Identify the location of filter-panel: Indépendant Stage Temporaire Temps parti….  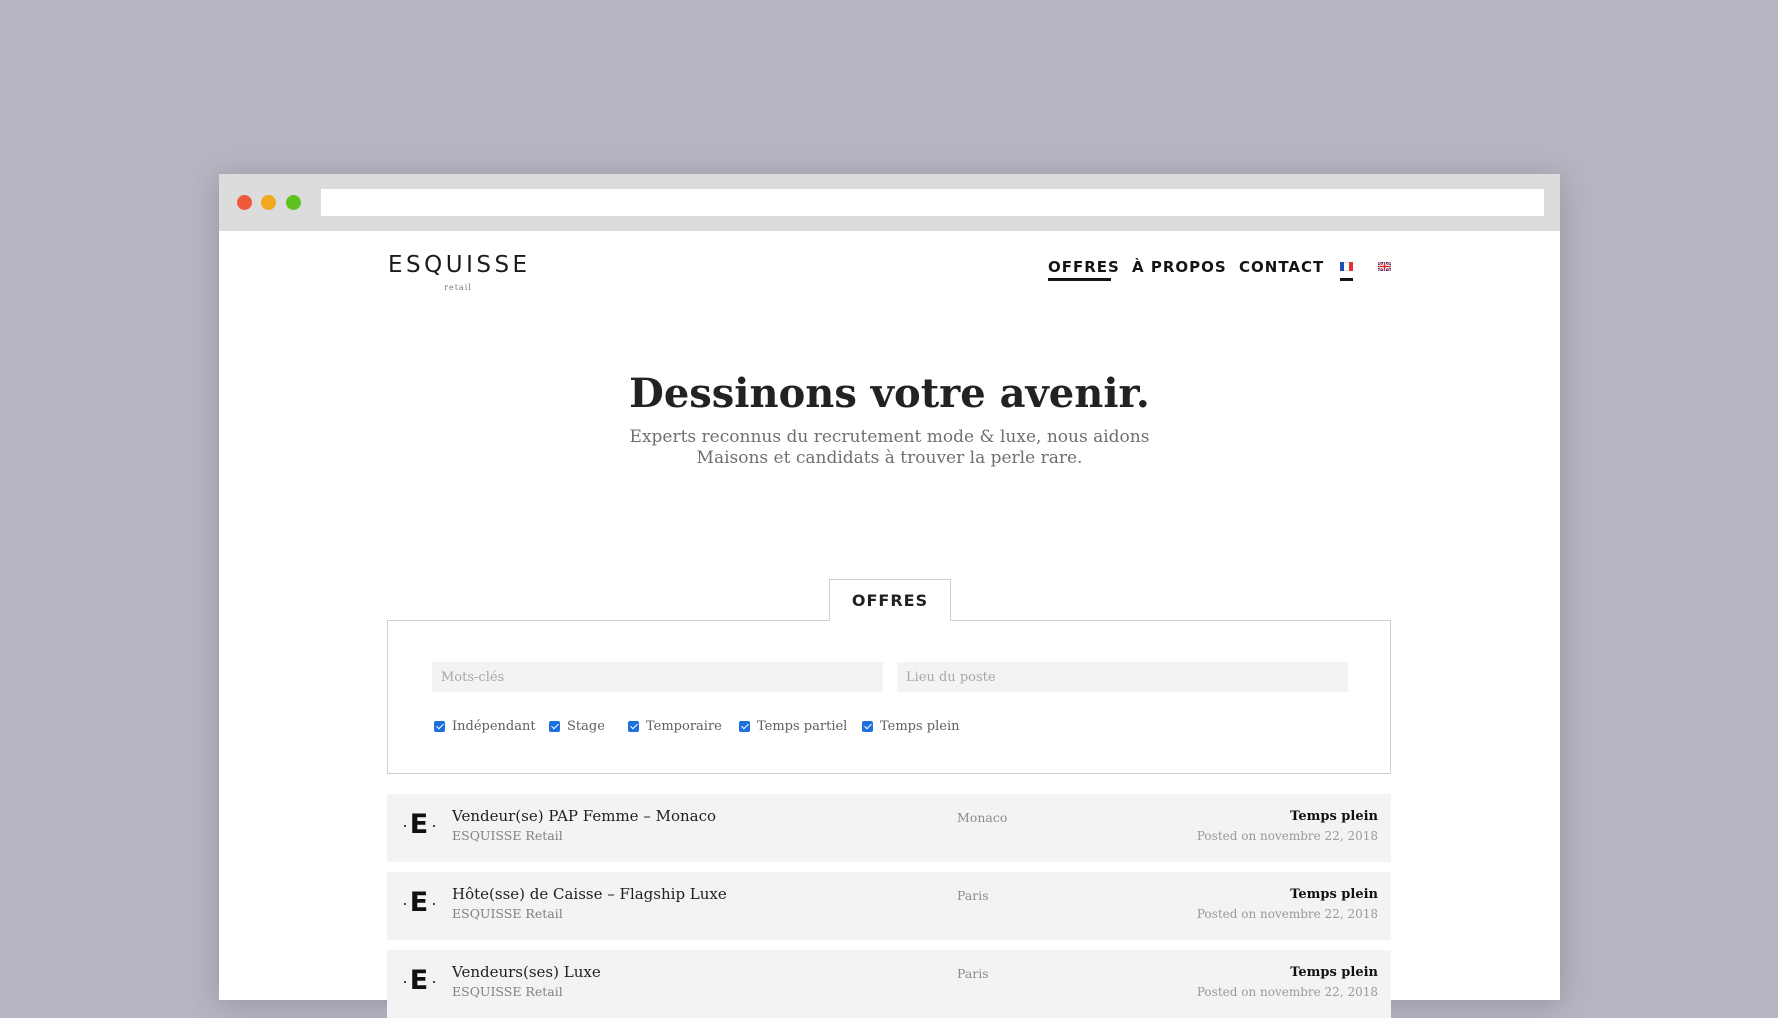
(889, 697).